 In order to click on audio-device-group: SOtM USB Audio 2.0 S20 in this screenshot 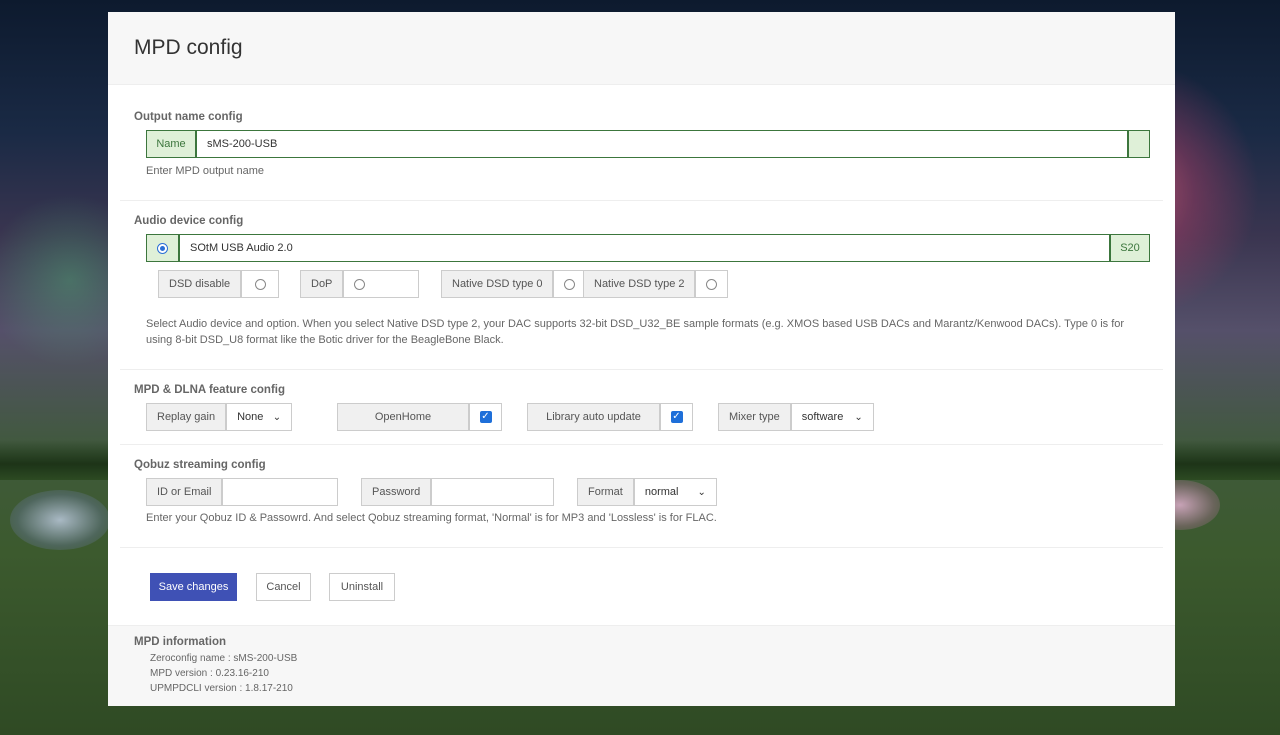, I will do `click(648, 248)`.